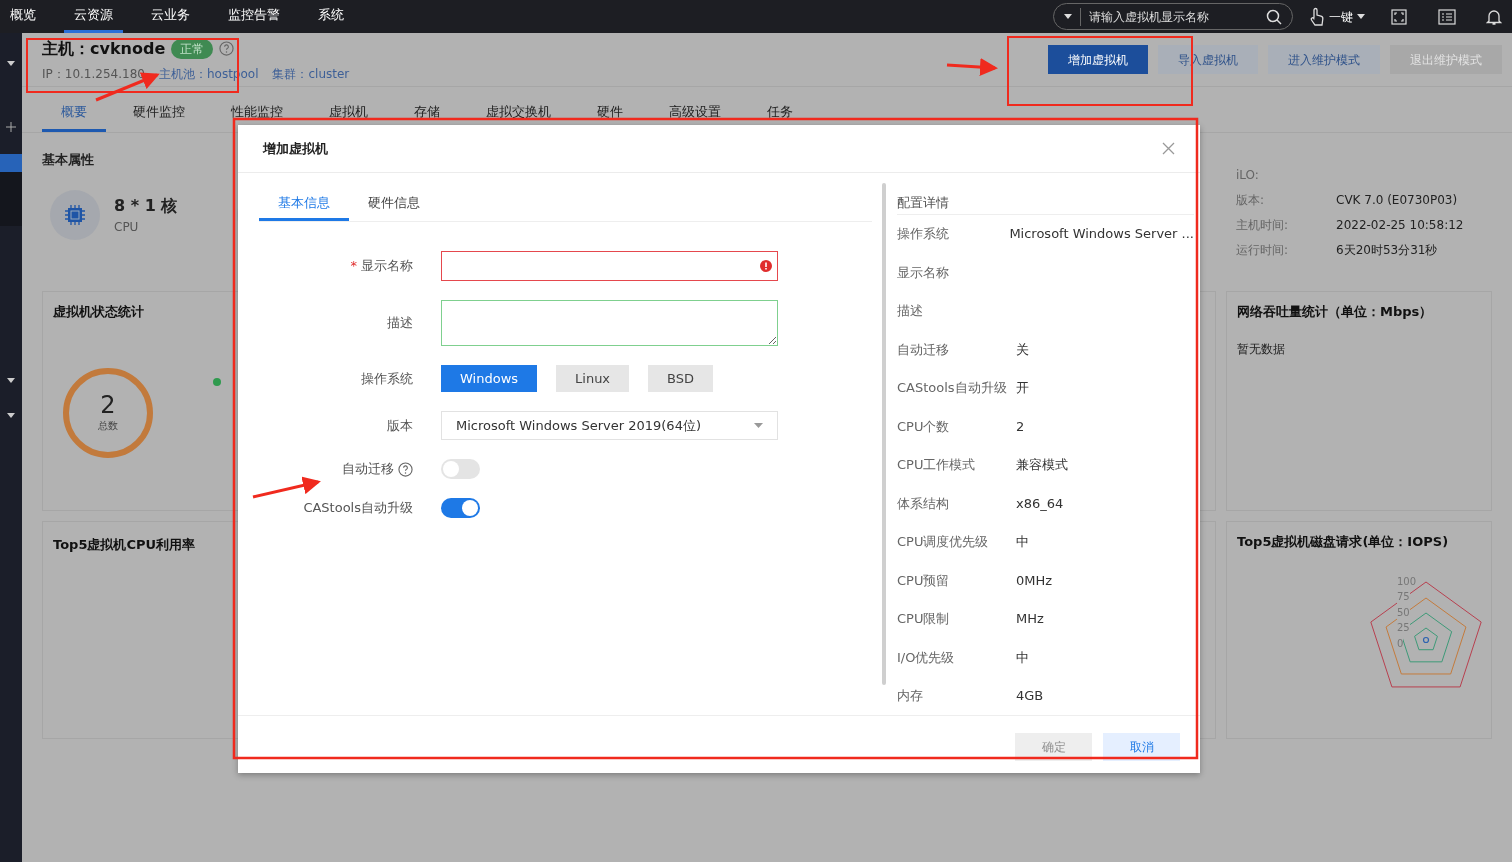  I want to click on section-title: 基本属性, so click(68, 160).